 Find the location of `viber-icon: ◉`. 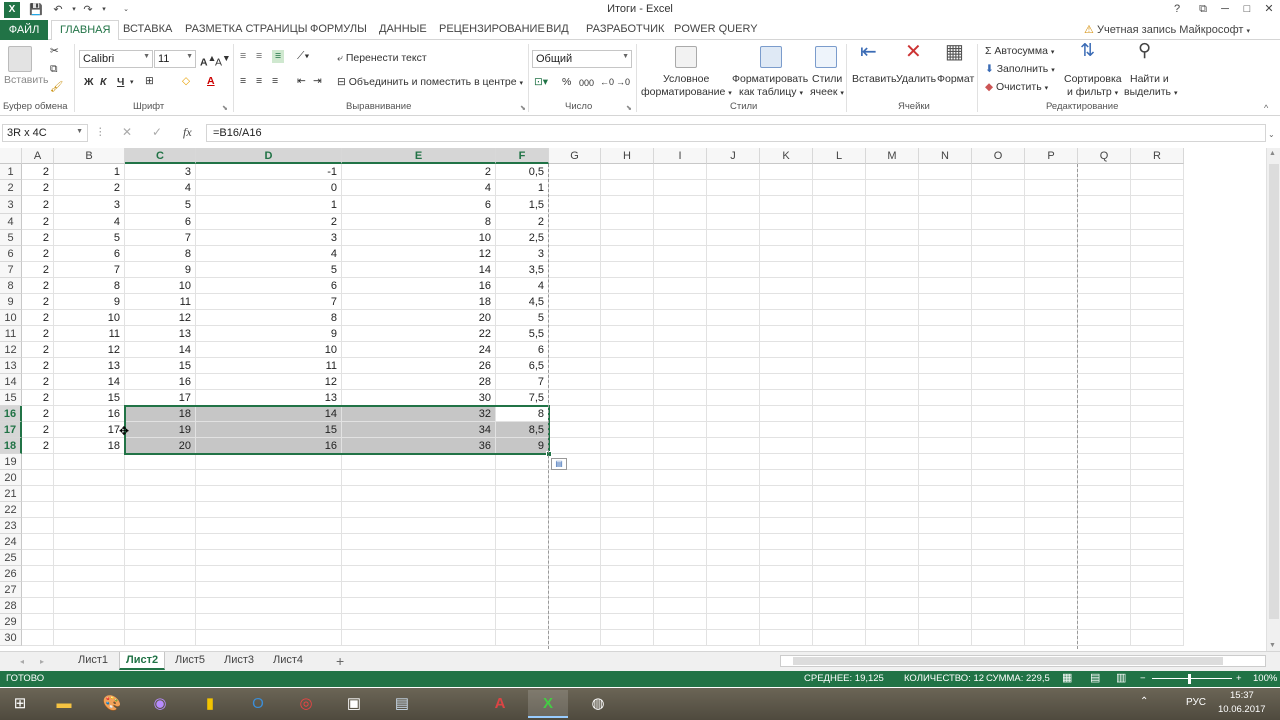

viber-icon: ◉ is located at coordinates (160, 704).